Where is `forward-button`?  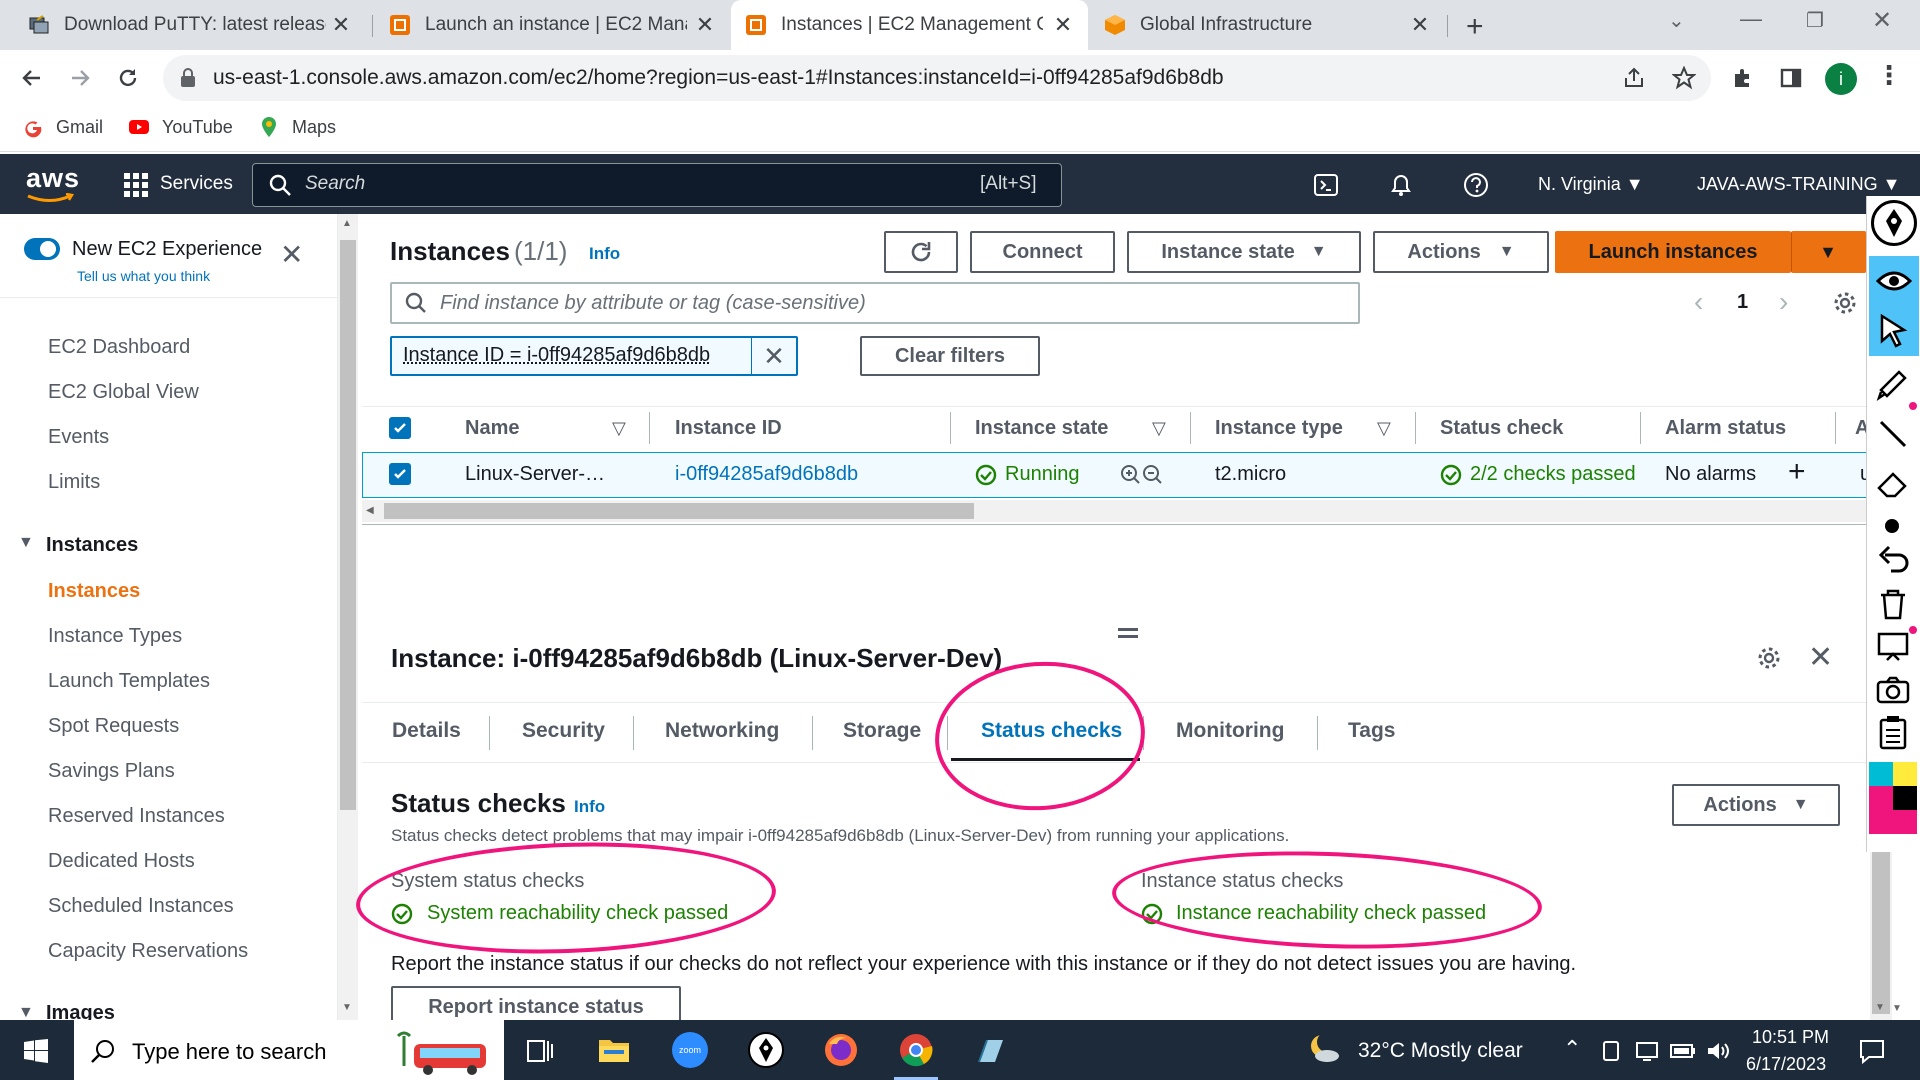 forward-button is located at coordinates (80, 78).